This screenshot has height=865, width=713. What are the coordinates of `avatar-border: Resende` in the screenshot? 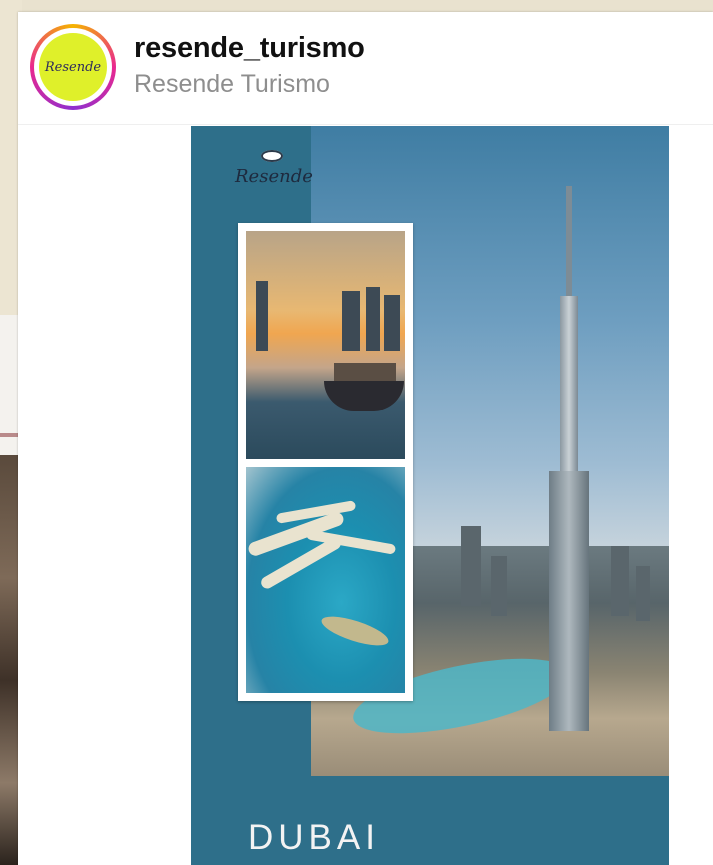 It's located at (73, 67).